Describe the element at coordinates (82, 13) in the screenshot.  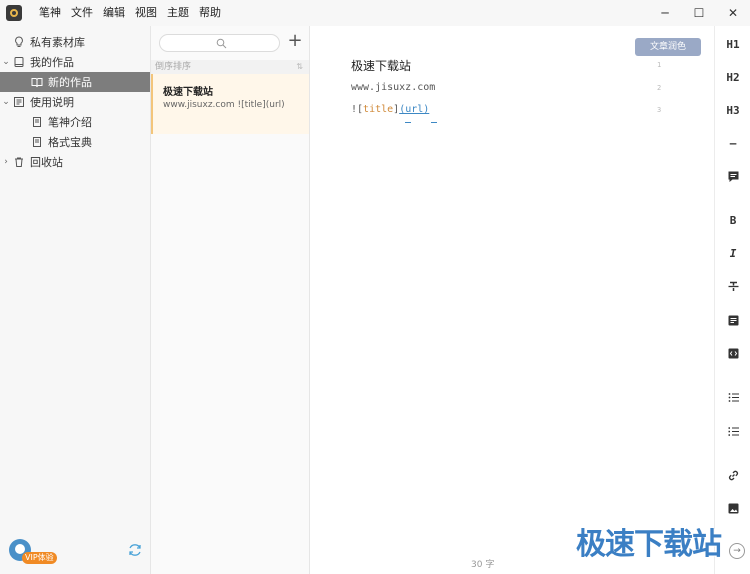
I see `menu-file: 文件` at that location.